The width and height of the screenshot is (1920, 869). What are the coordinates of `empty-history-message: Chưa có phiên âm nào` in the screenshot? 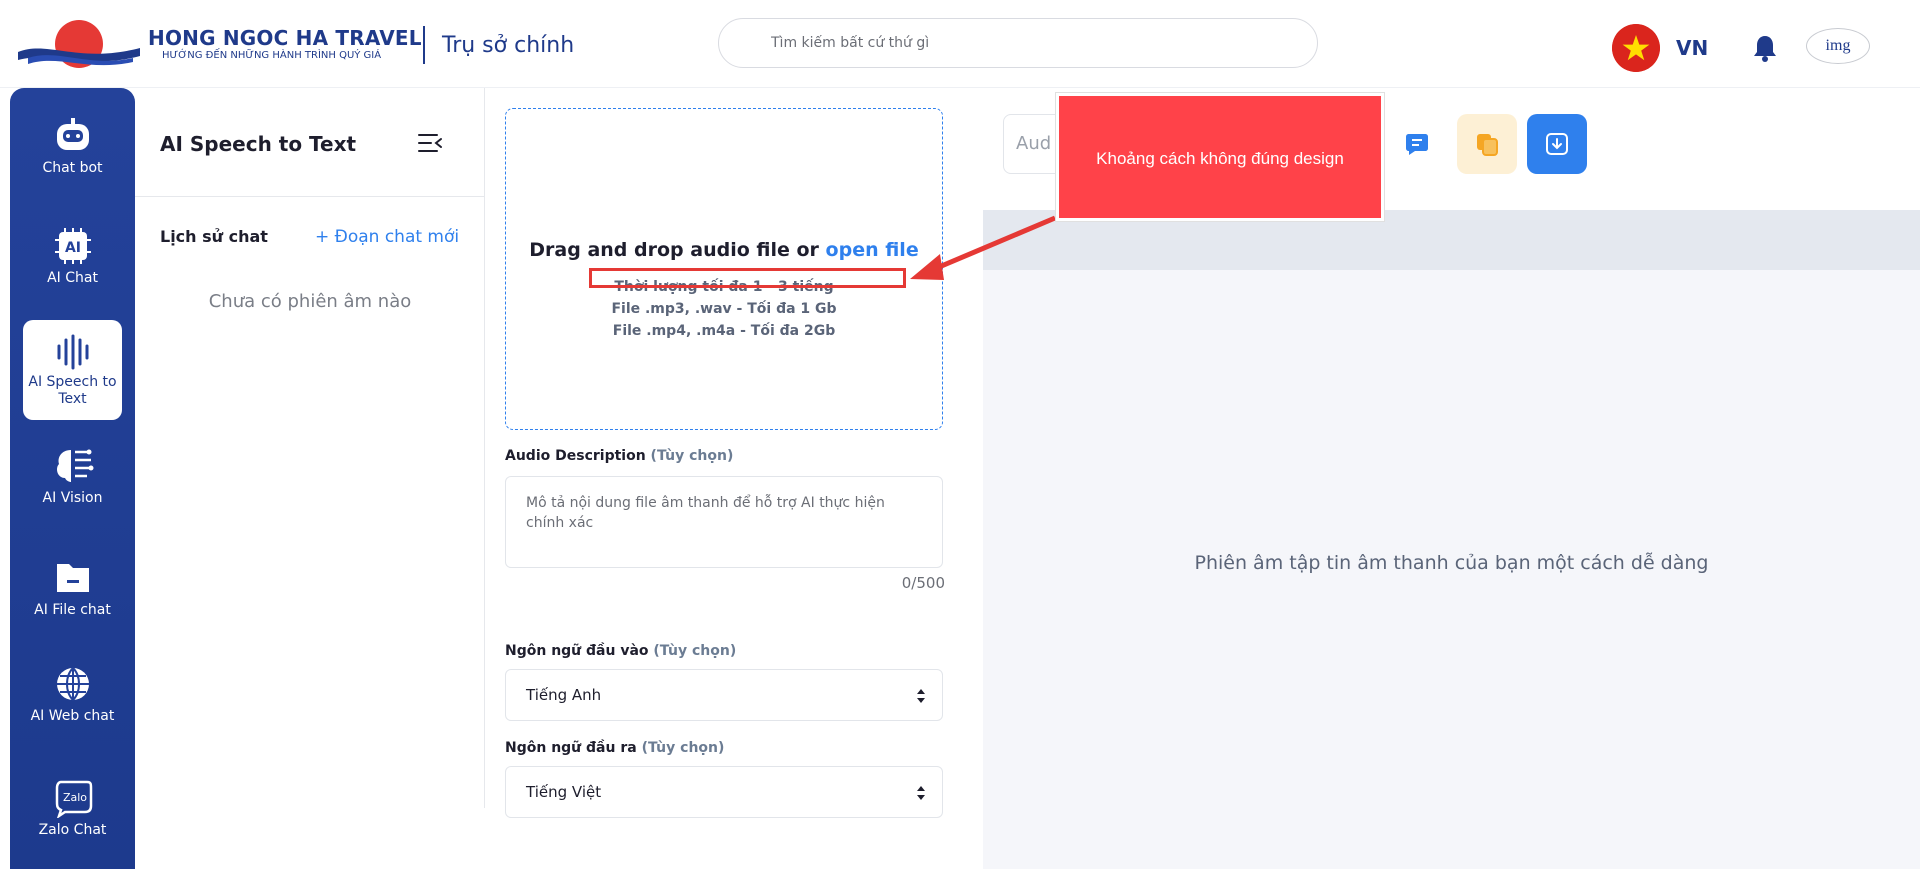 It's located at (310, 301).